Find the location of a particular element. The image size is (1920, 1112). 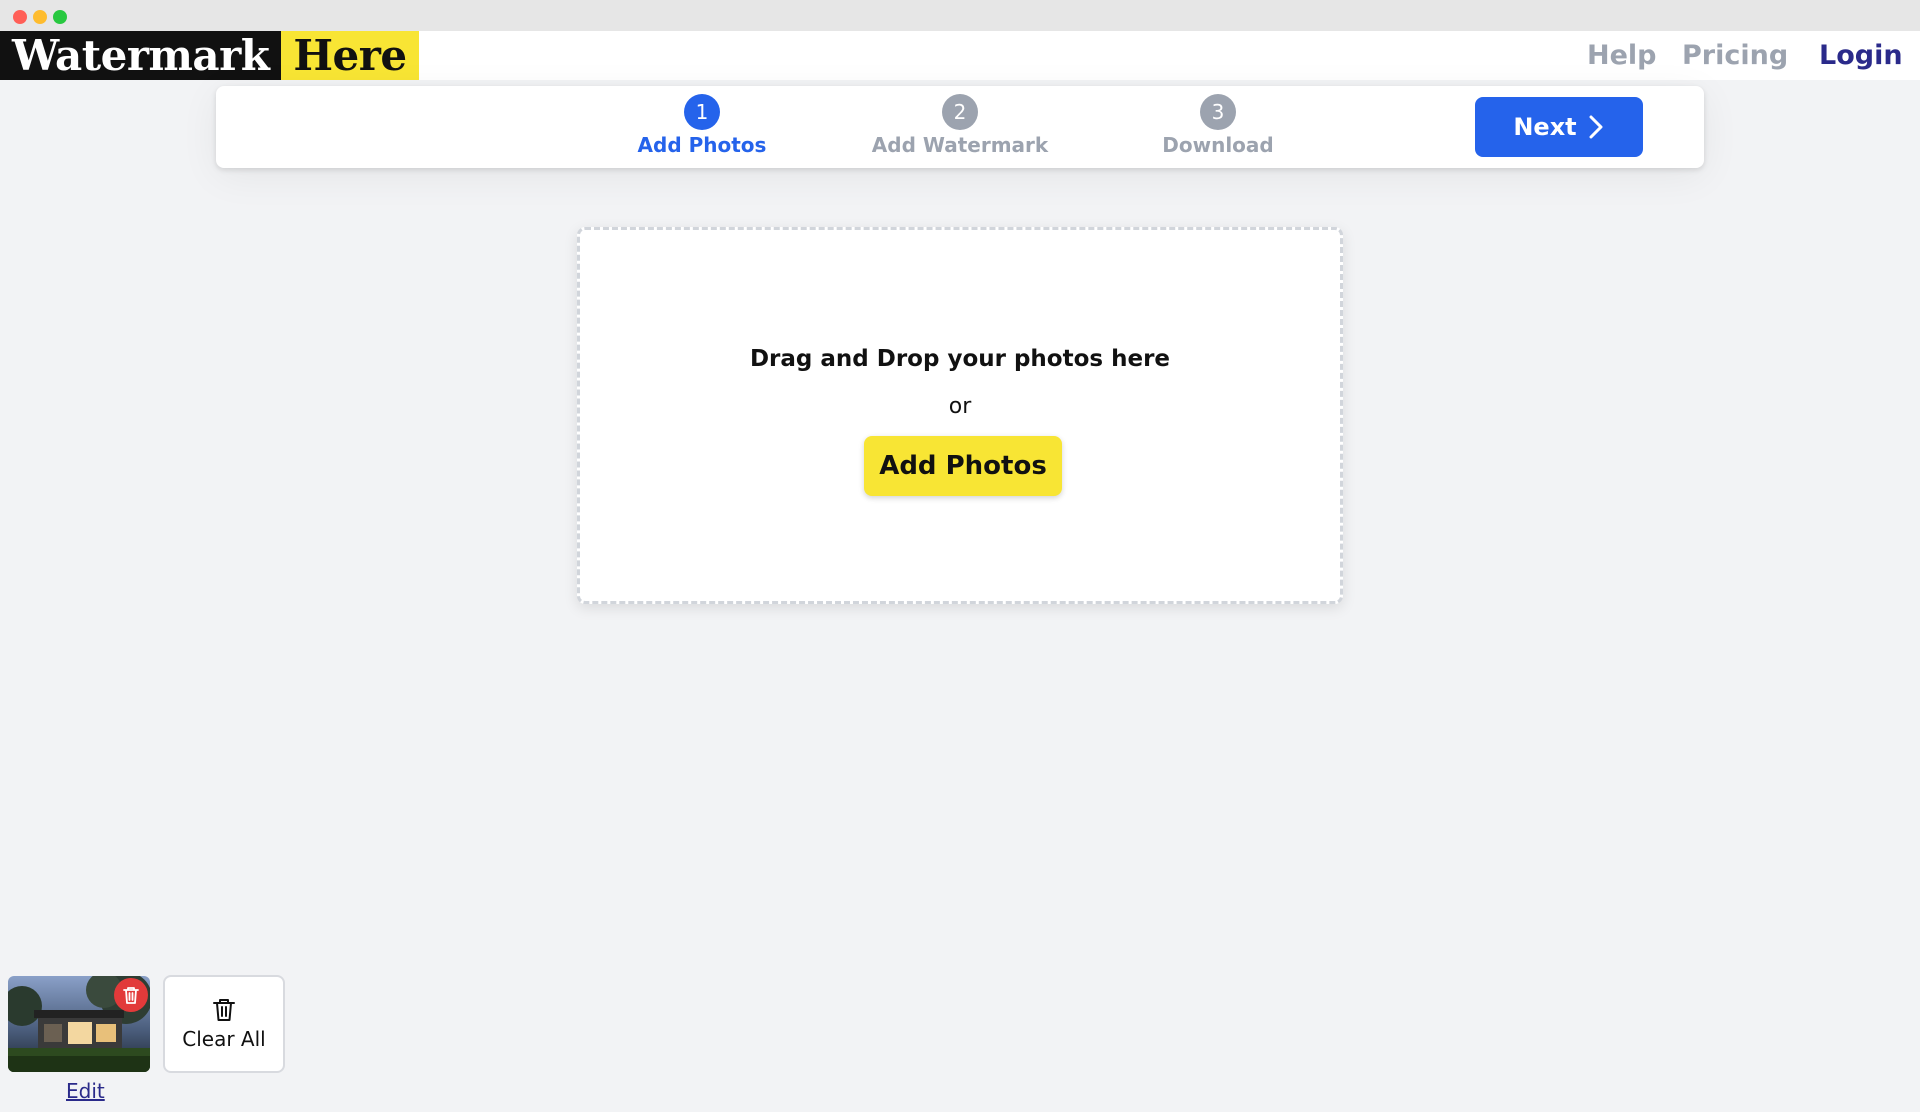

drop-zone-title: Drag and Drop your photos here is located at coordinates (960, 359).